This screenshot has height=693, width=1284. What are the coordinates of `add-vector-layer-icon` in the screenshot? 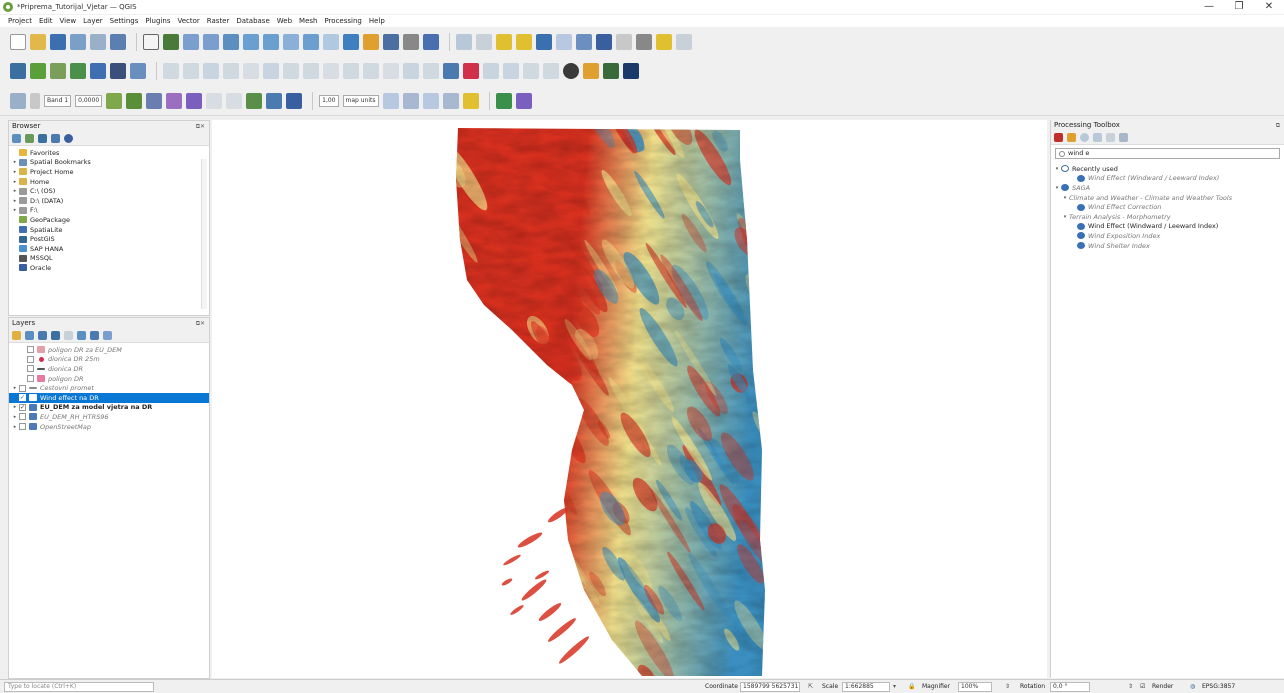 It's located at (38, 71).